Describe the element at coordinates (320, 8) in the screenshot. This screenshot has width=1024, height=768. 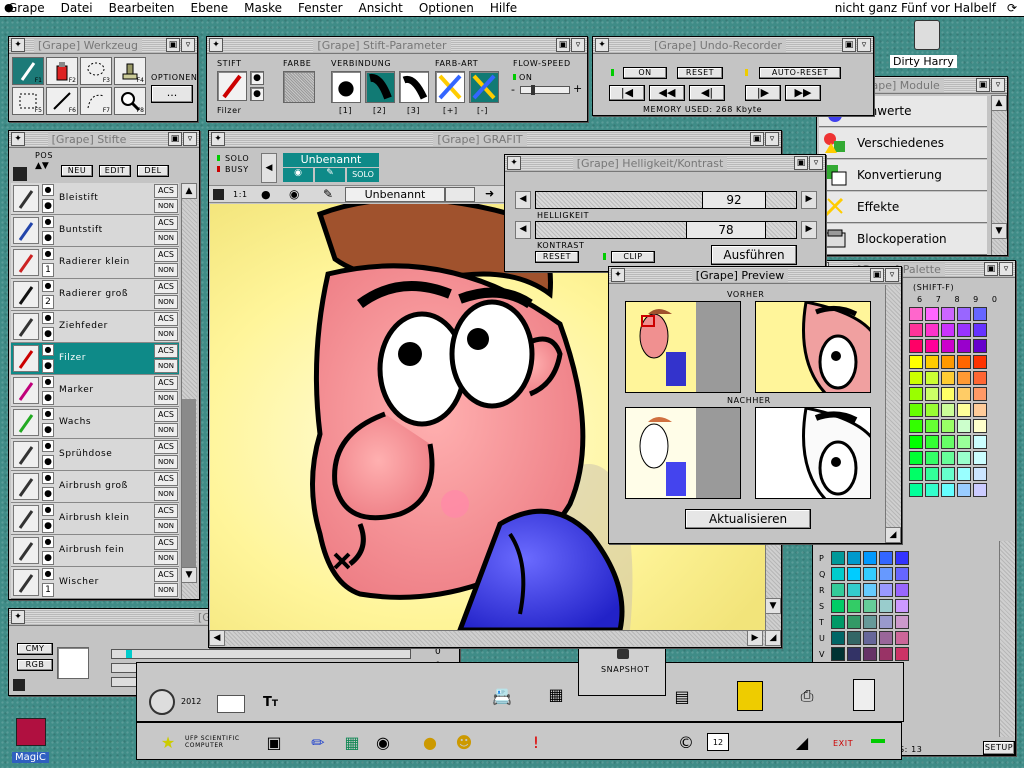
I see `menu-fenster: Fenster` at that location.